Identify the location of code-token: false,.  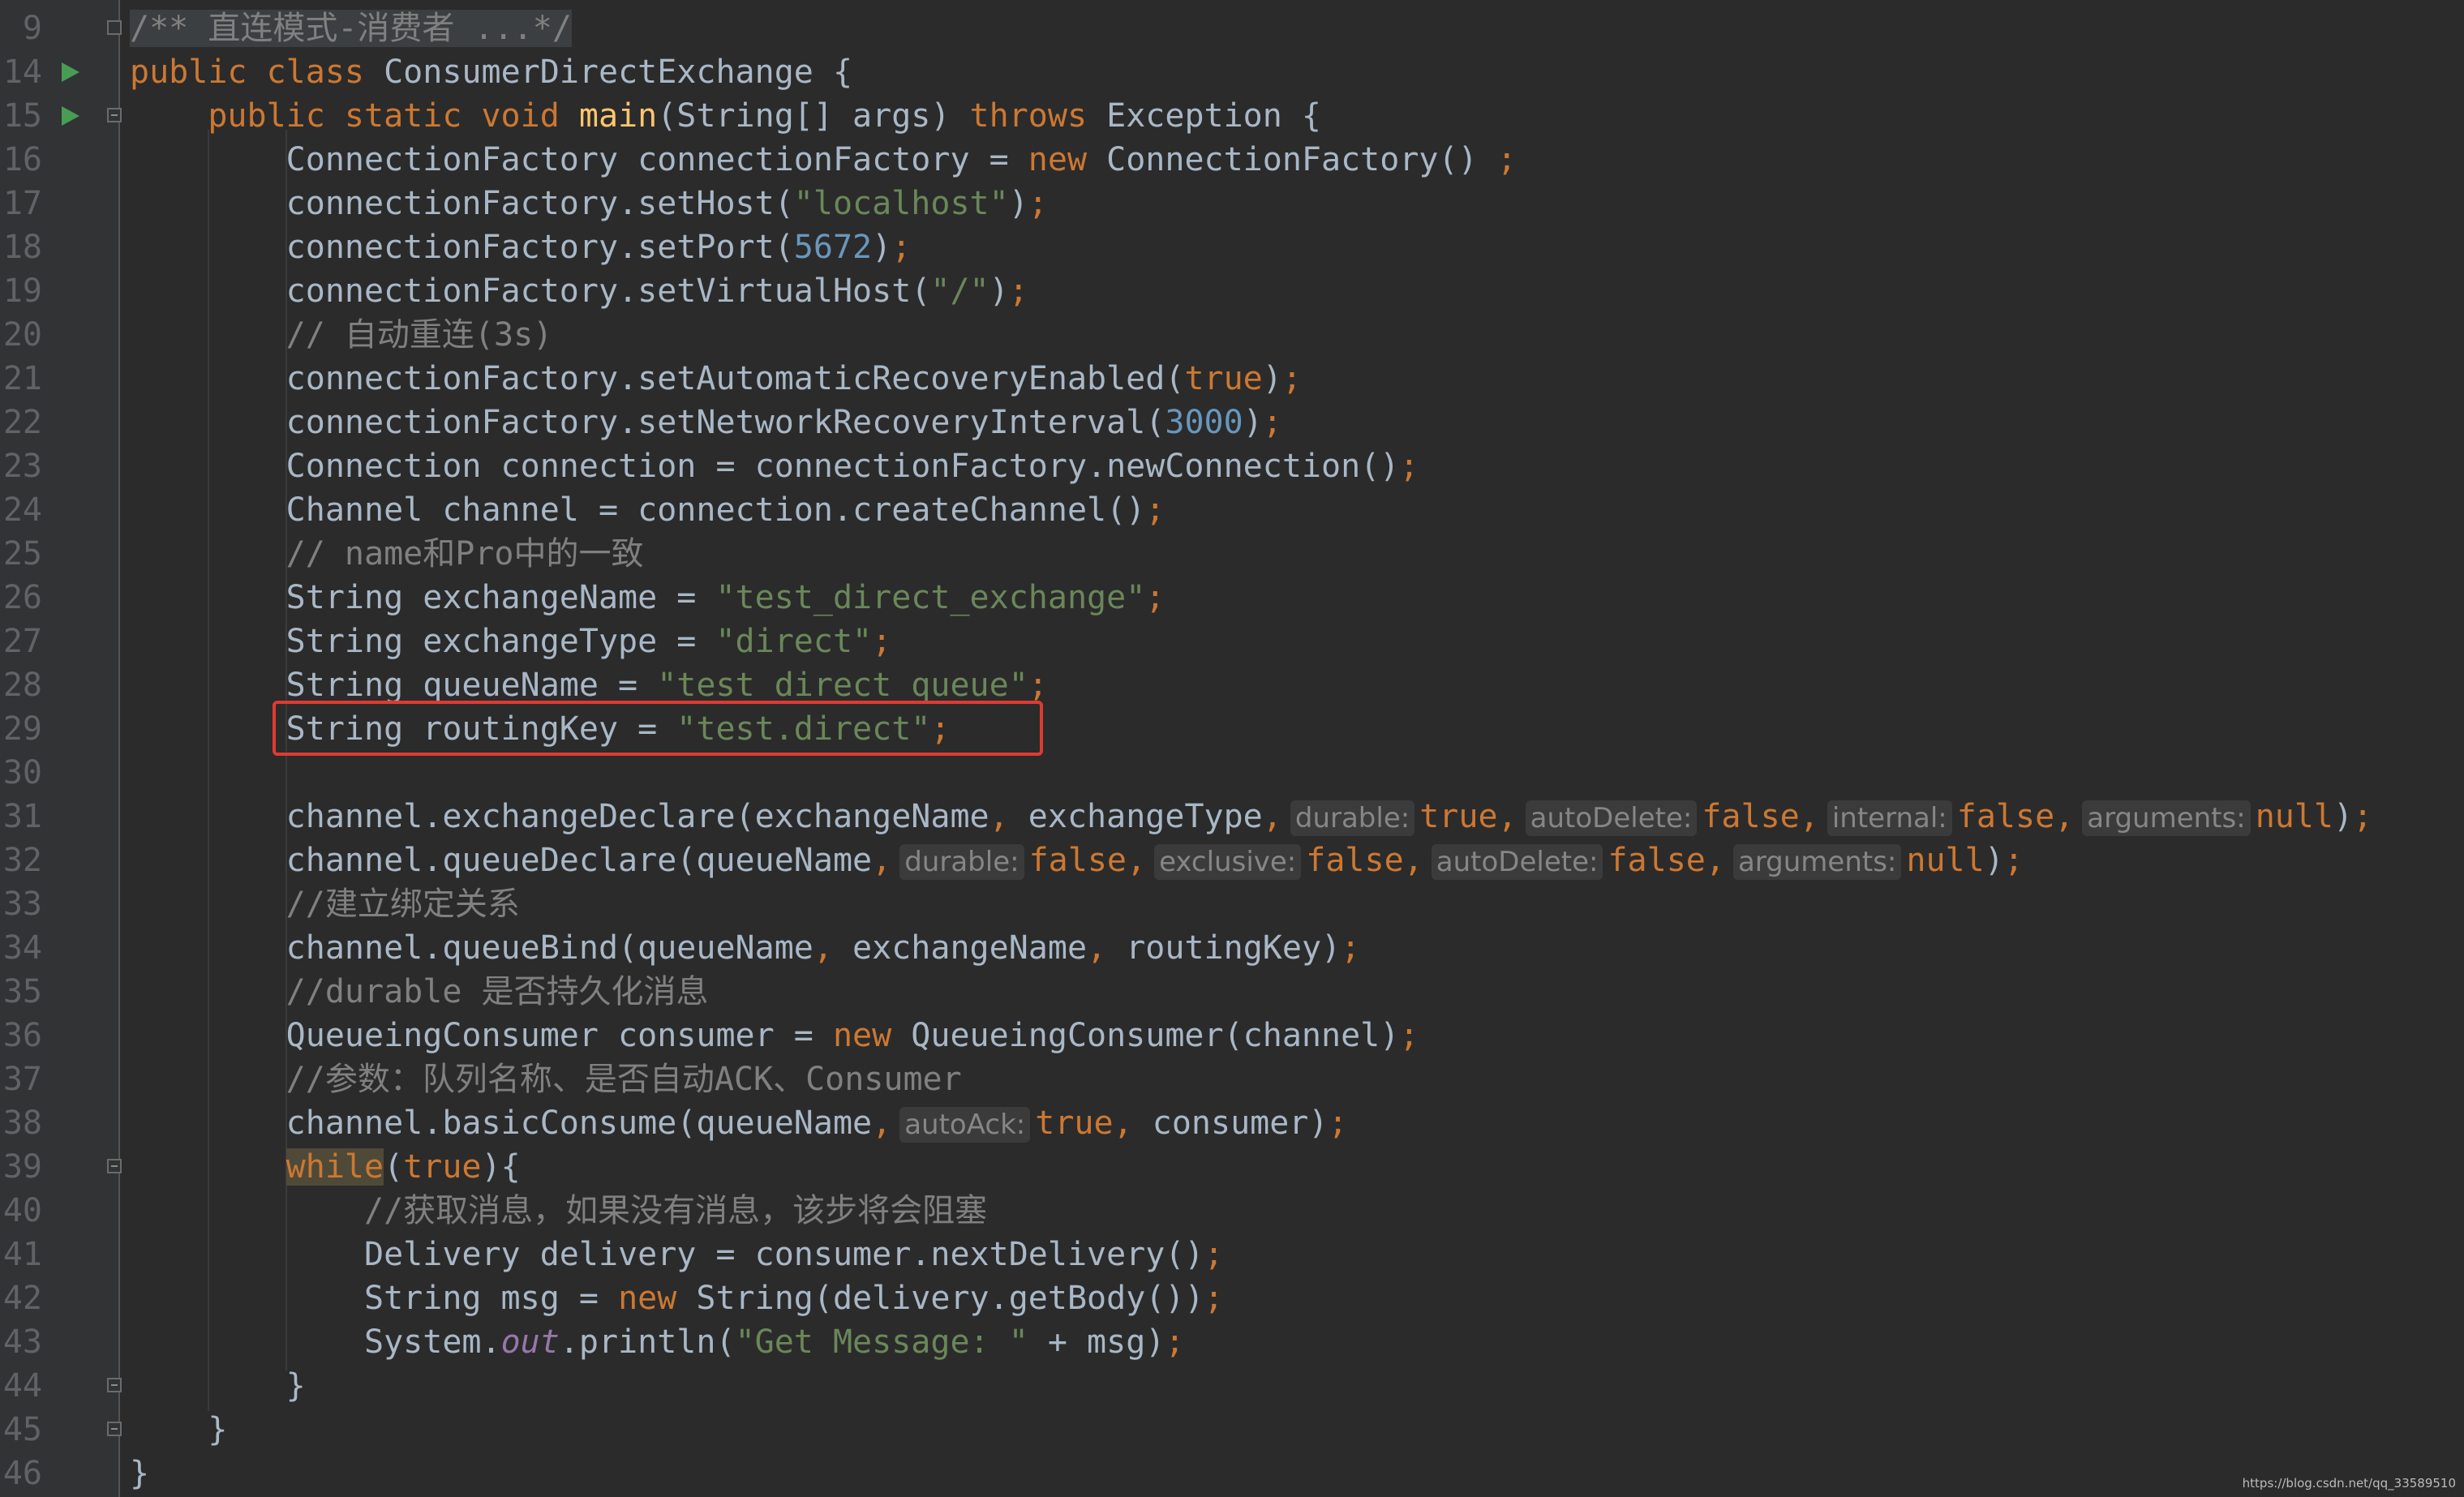
(1760, 817).